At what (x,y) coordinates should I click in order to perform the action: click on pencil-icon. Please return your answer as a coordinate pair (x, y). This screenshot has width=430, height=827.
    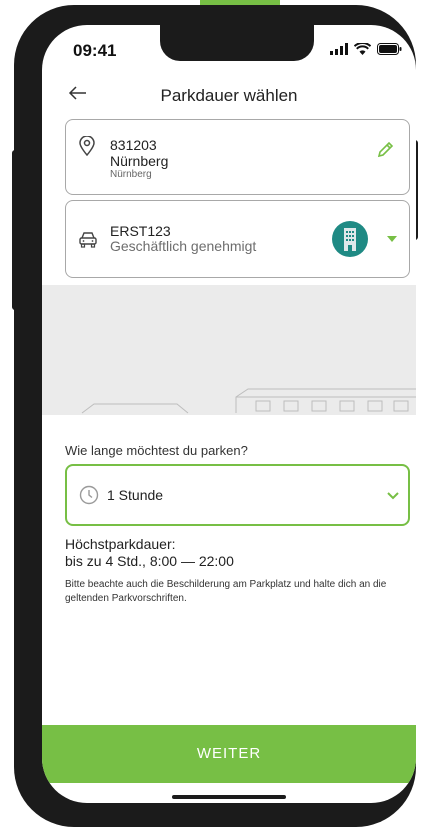
    Looking at the image, I should click on (385, 150).